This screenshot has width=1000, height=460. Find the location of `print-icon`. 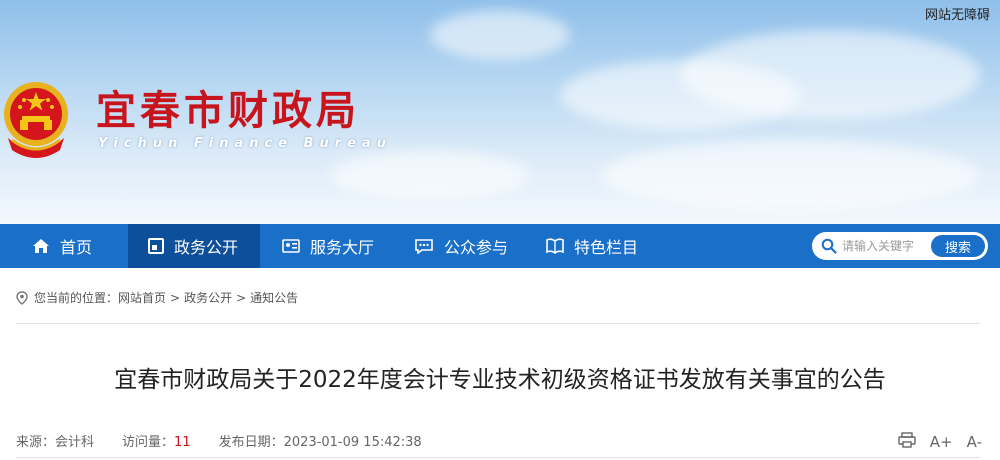

print-icon is located at coordinates (907, 440).